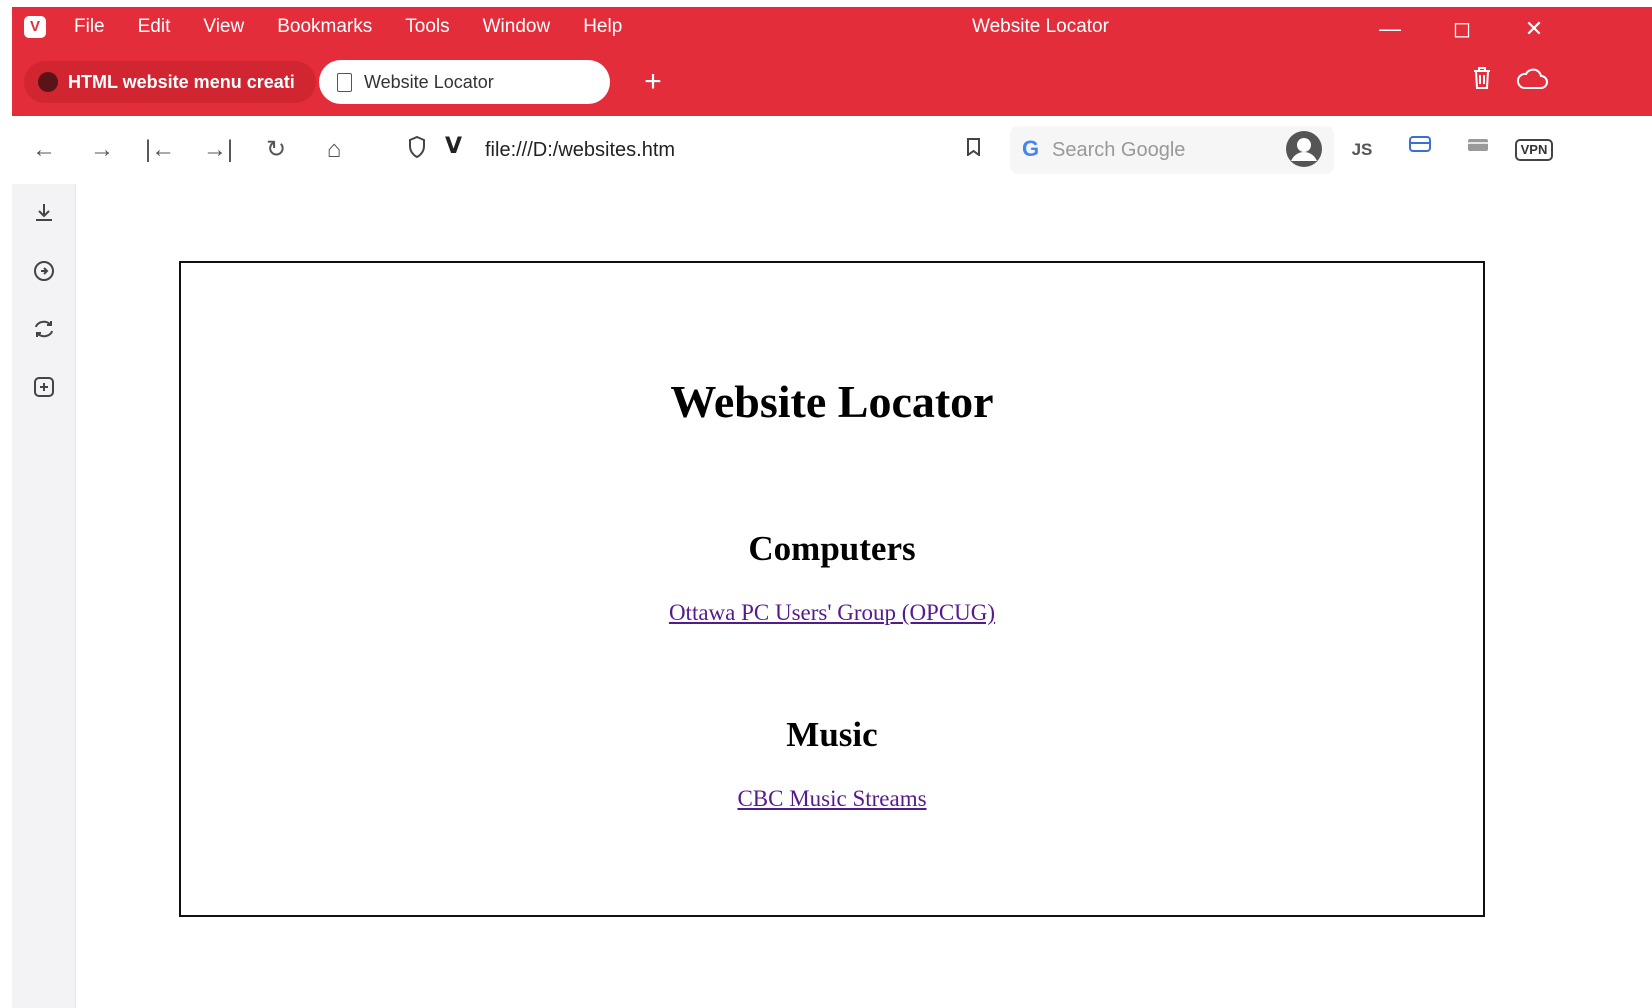 The image size is (1652, 1008). Describe the element at coordinates (832, 734) in the screenshot. I see `section-heading-music: Music` at that location.